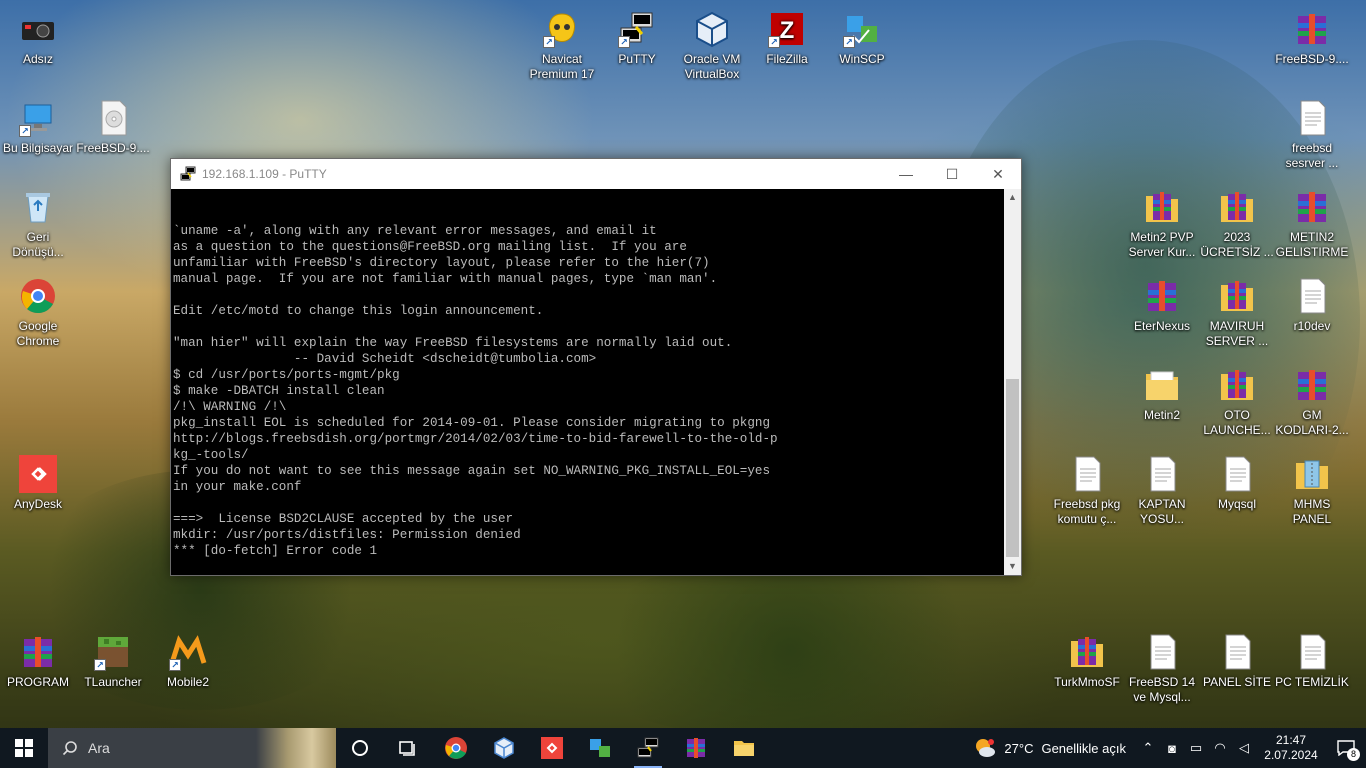 The width and height of the screenshot is (1366, 768). I want to click on taskbar-winscp, so click(600, 748).